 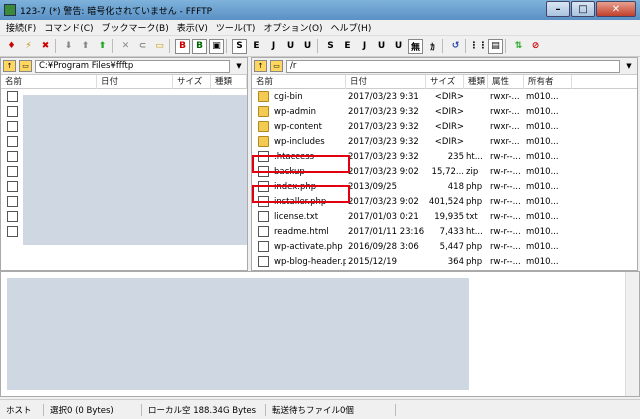 What do you see at coordinates (292, 27) in the screenshot?
I see `menu-options: オプション(O)` at bounding box center [292, 27].